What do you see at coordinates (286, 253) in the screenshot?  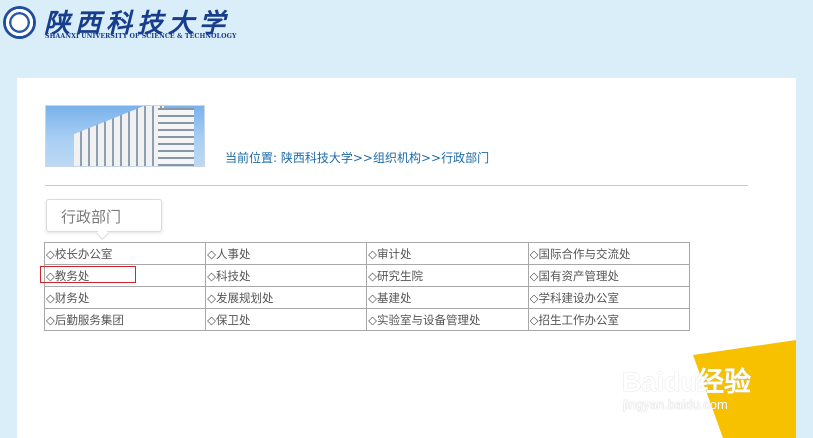 I see `dept-link-personnel: ◇人事处` at bounding box center [286, 253].